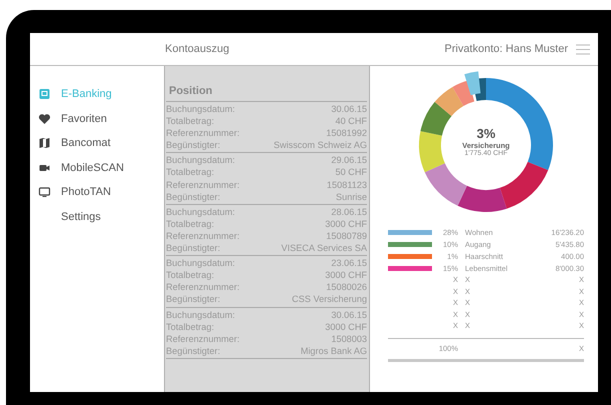 This screenshot has width=611, height=405. Describe the element at coordinates (266, 85) in the screenshot. I see `column-heading: Position` at that location.